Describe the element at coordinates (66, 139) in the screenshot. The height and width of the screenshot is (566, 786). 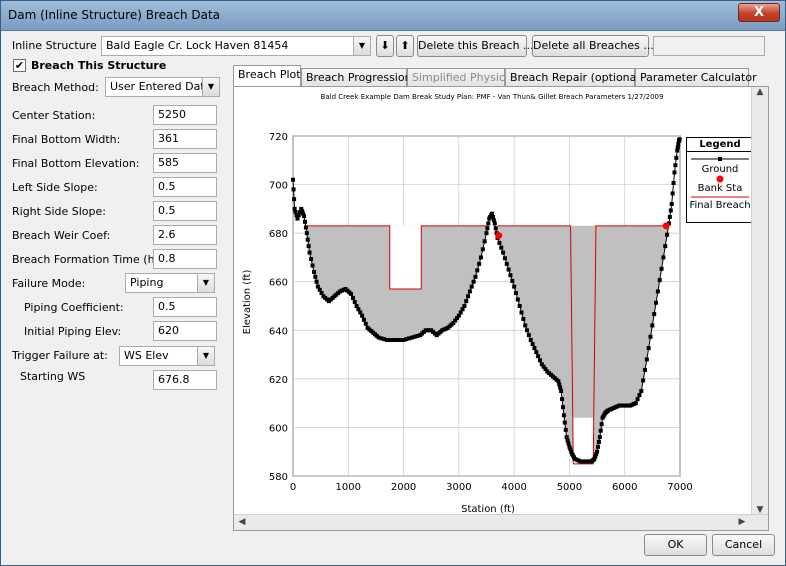
I see `field-label: Final Bottom Width:` at that location.